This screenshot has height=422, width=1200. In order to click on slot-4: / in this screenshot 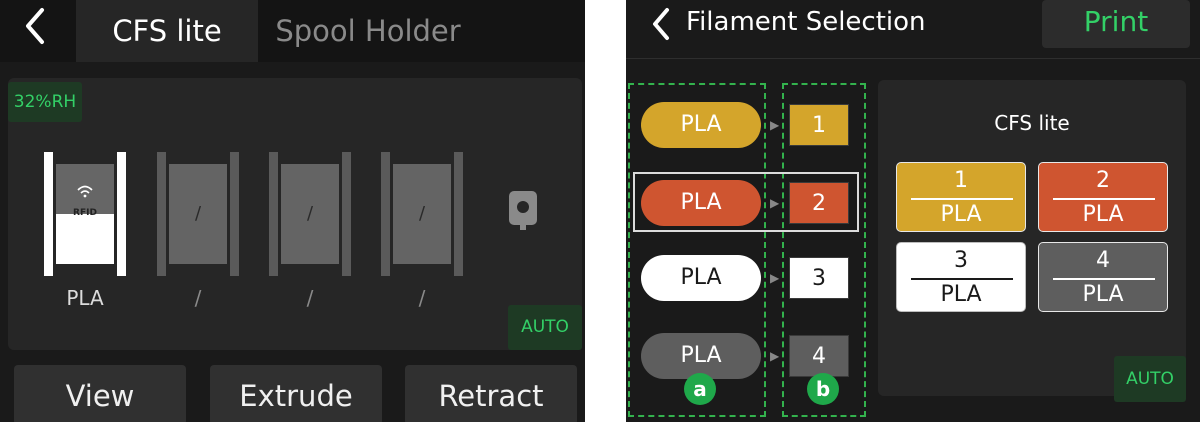, I will do `click(422, 214)`.